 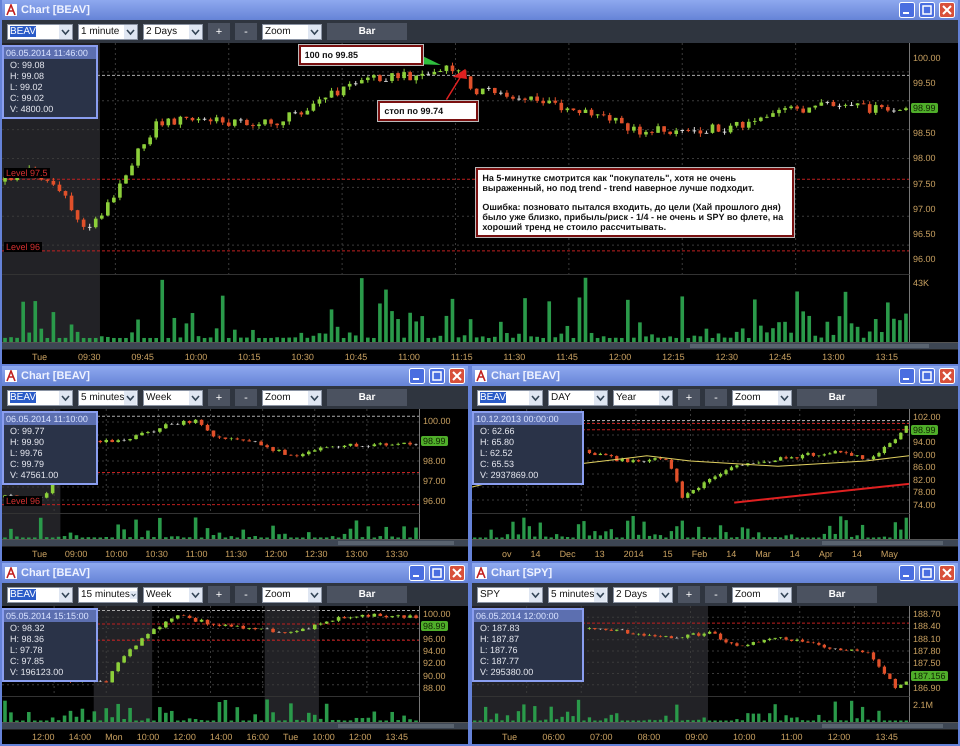 What do you see at coordinates (89, 357) in the screenshot?
I see `time-axis-label: 09:30` at bounding box center [89, 357].